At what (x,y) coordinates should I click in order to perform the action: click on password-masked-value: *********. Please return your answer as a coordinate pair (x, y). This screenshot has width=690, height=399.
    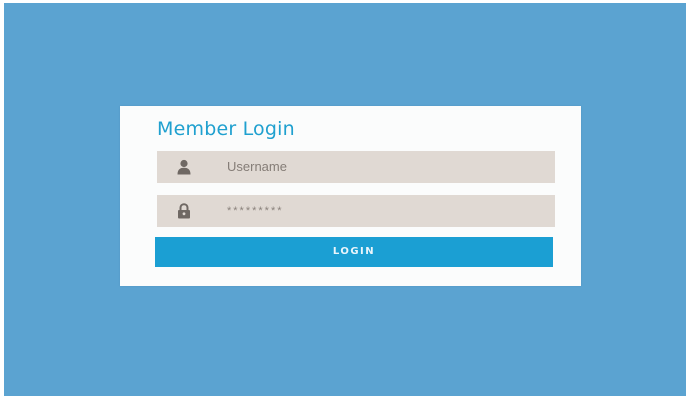
    Looking at the image, I should click on (255, 211).